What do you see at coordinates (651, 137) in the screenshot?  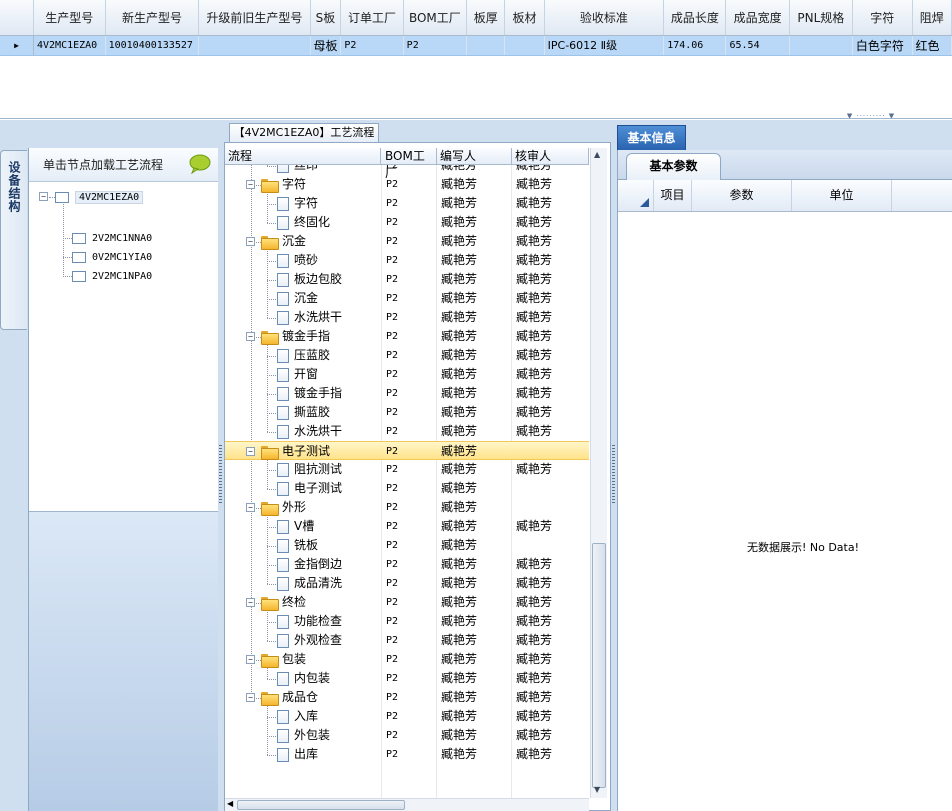 I see `tab-basic-info: 基本信息` at bounding box center [651, 137].